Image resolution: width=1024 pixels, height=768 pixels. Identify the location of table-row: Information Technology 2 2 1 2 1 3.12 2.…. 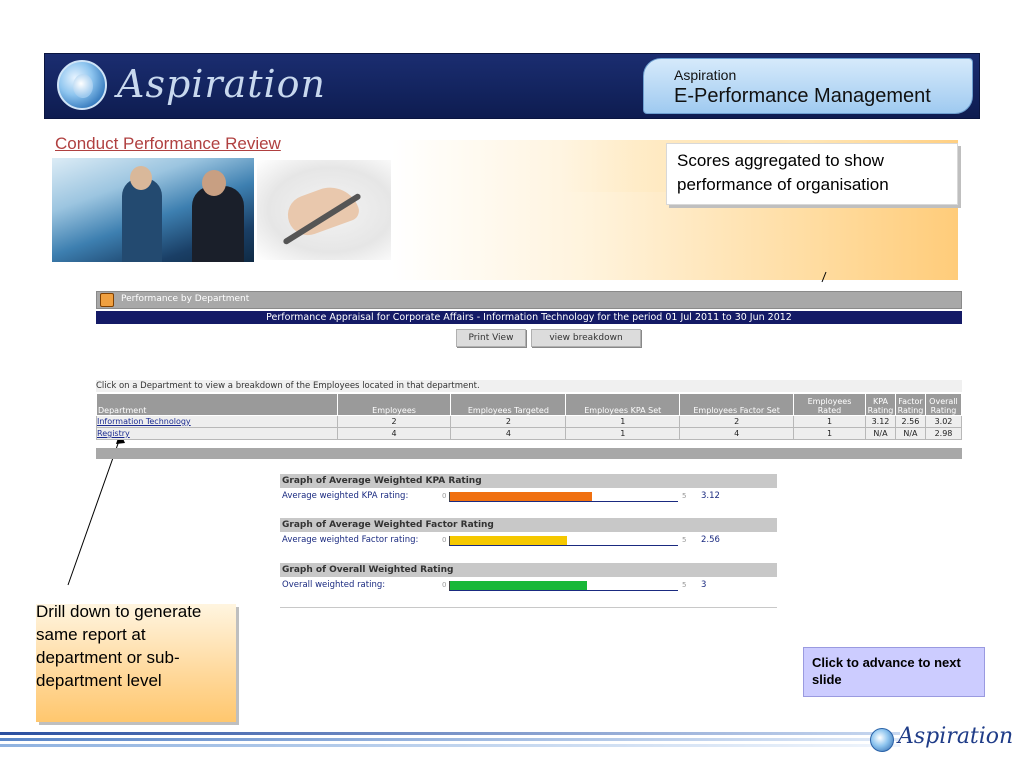
(529, 421).